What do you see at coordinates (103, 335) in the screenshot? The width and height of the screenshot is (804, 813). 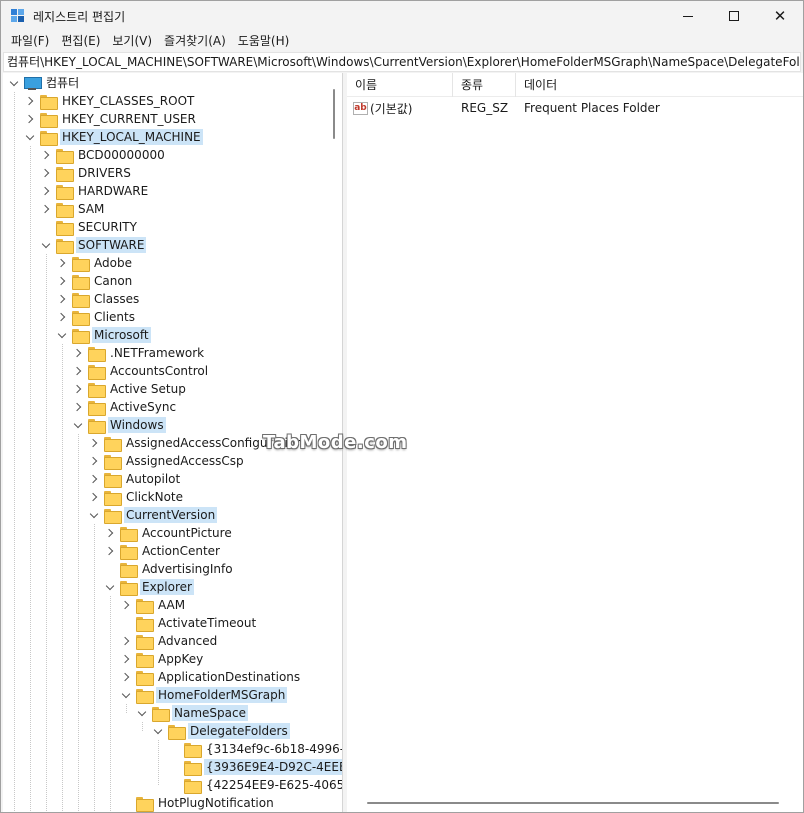 I see `tree-node: Microsoft` at bounding box center [103, 335].